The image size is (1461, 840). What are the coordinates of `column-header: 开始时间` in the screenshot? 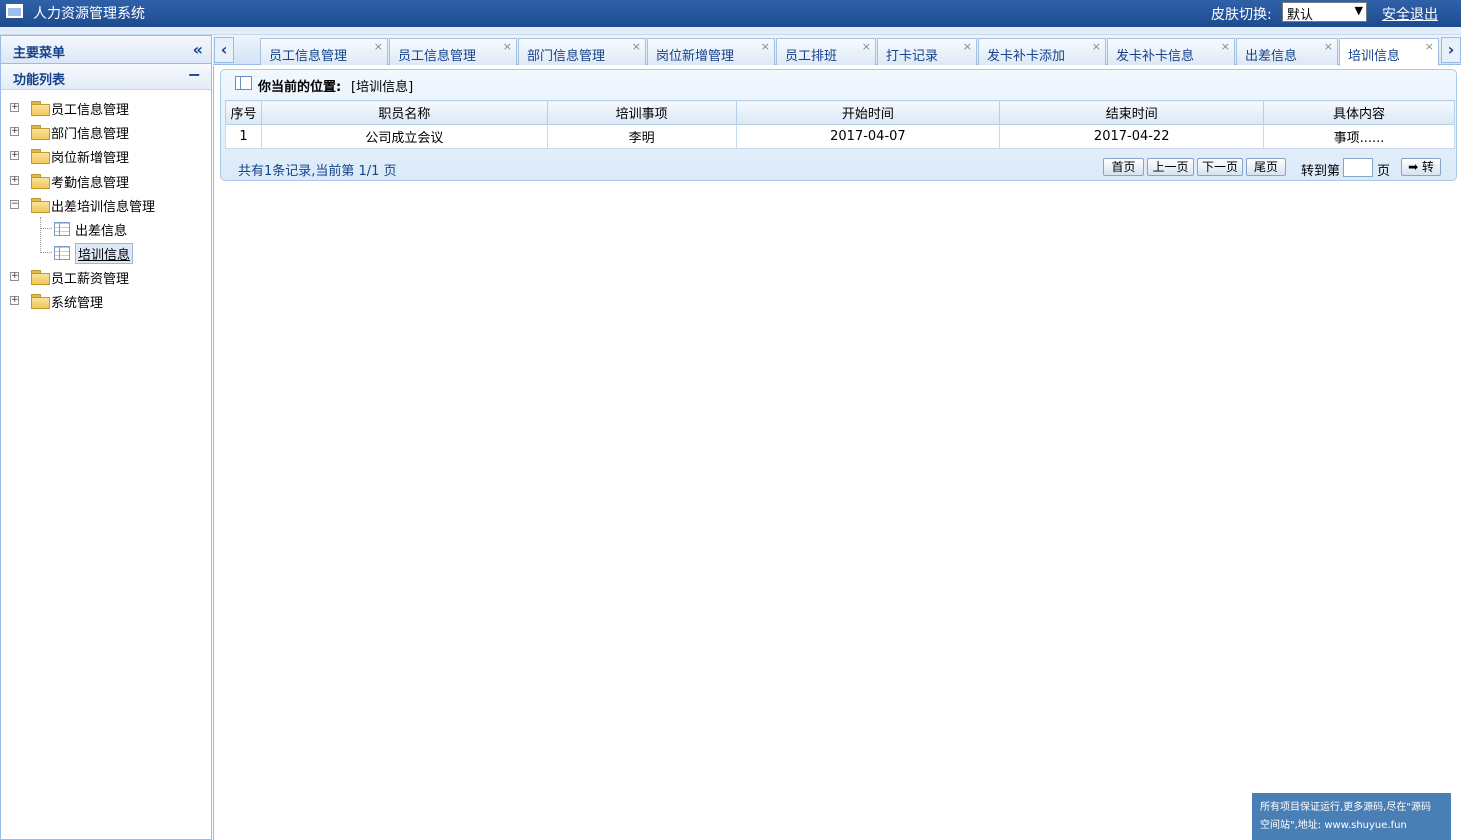 It's located at (868, 112).